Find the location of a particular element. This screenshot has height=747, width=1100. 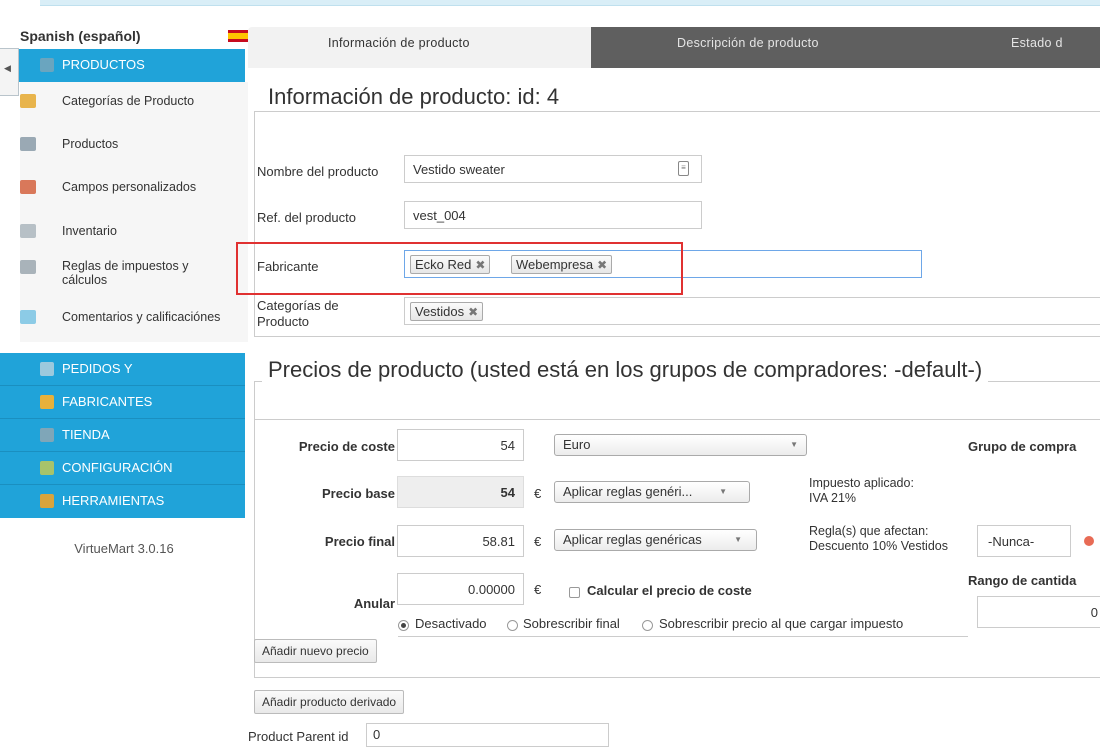

currency-select: Euro ▼ is located at coordinates (680, 445).